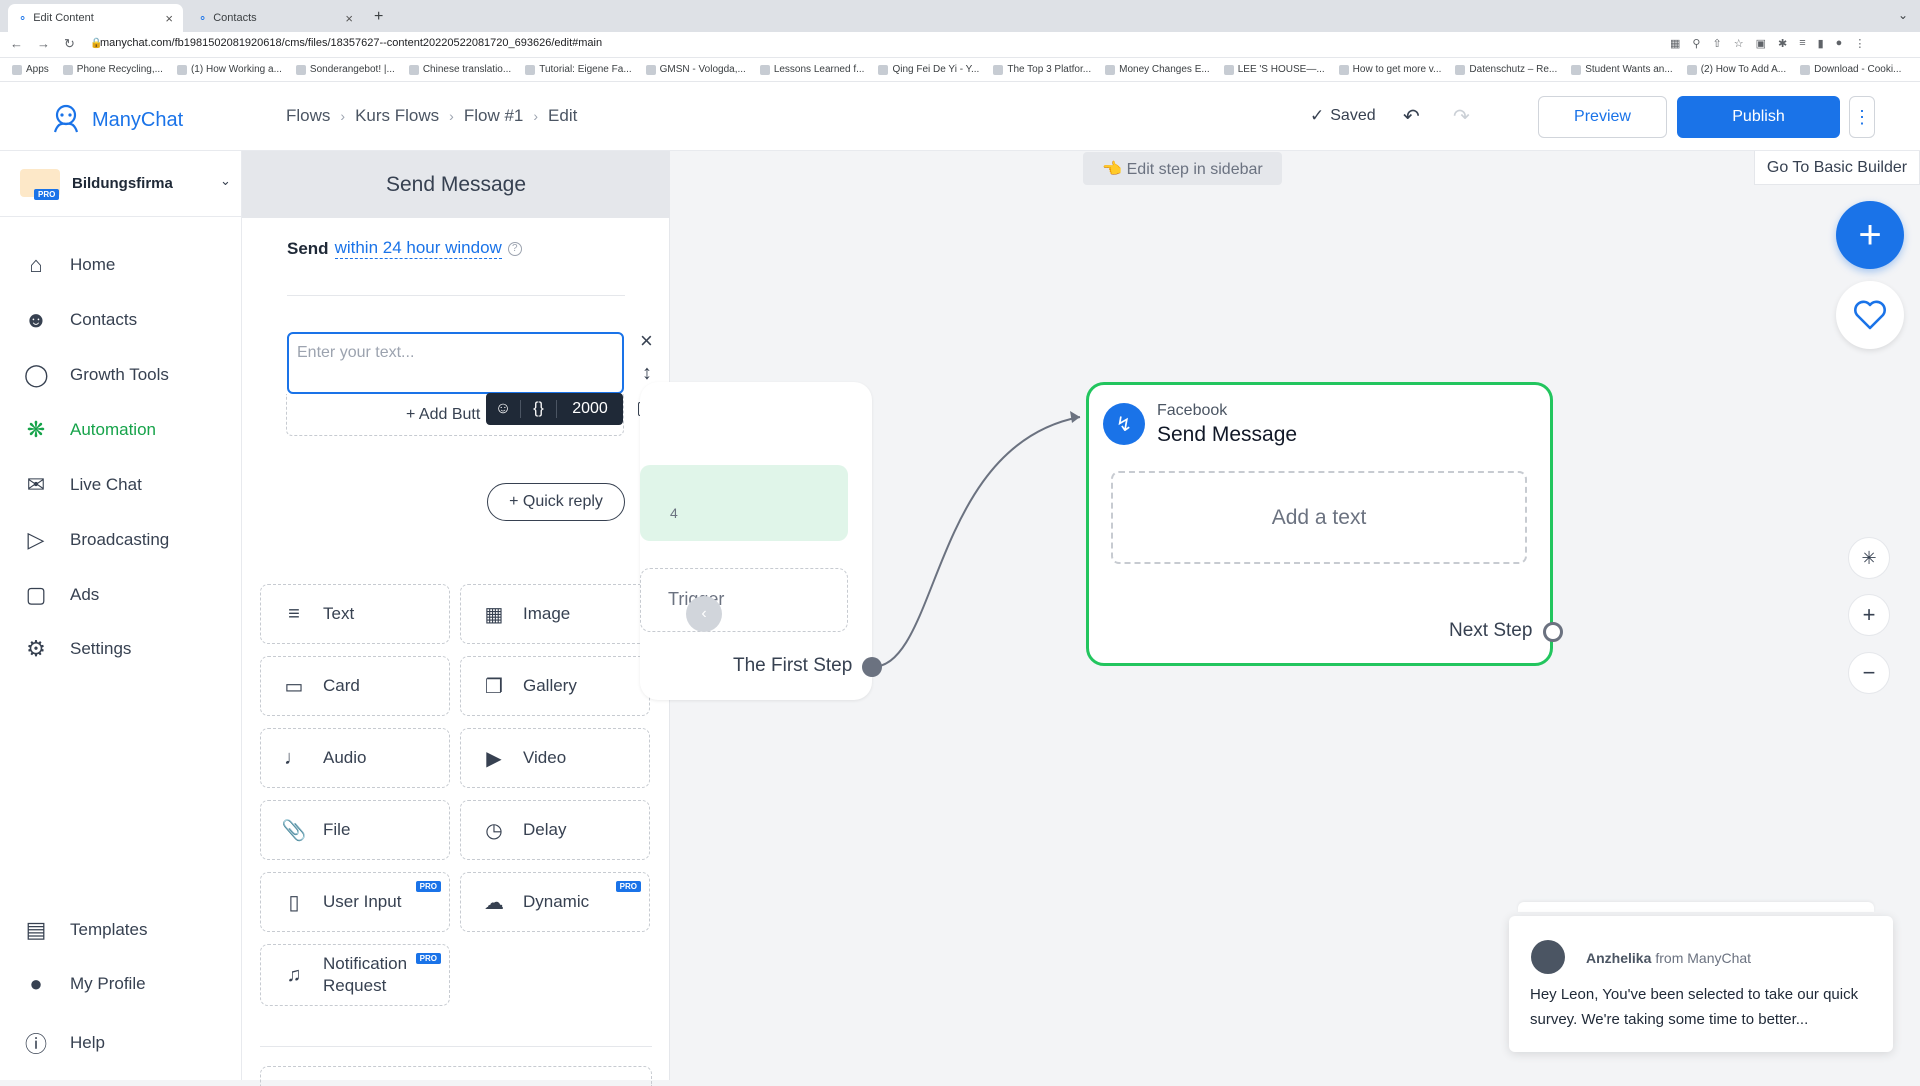 This screenshot has height=1086, width=1920. Describe the element at coordinates (538, 409) in the screenshot. I see `variables-icon: {}` at that location.